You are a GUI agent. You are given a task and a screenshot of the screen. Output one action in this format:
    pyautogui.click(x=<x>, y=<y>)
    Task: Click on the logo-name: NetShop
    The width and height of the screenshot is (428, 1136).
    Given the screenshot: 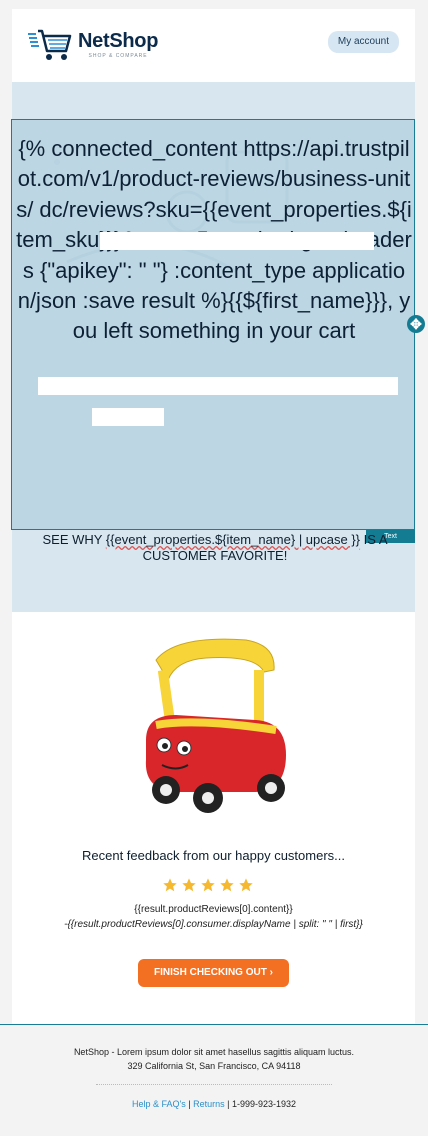 What is the action you would take?
    pyautogui.click(x=118, y=41)
    